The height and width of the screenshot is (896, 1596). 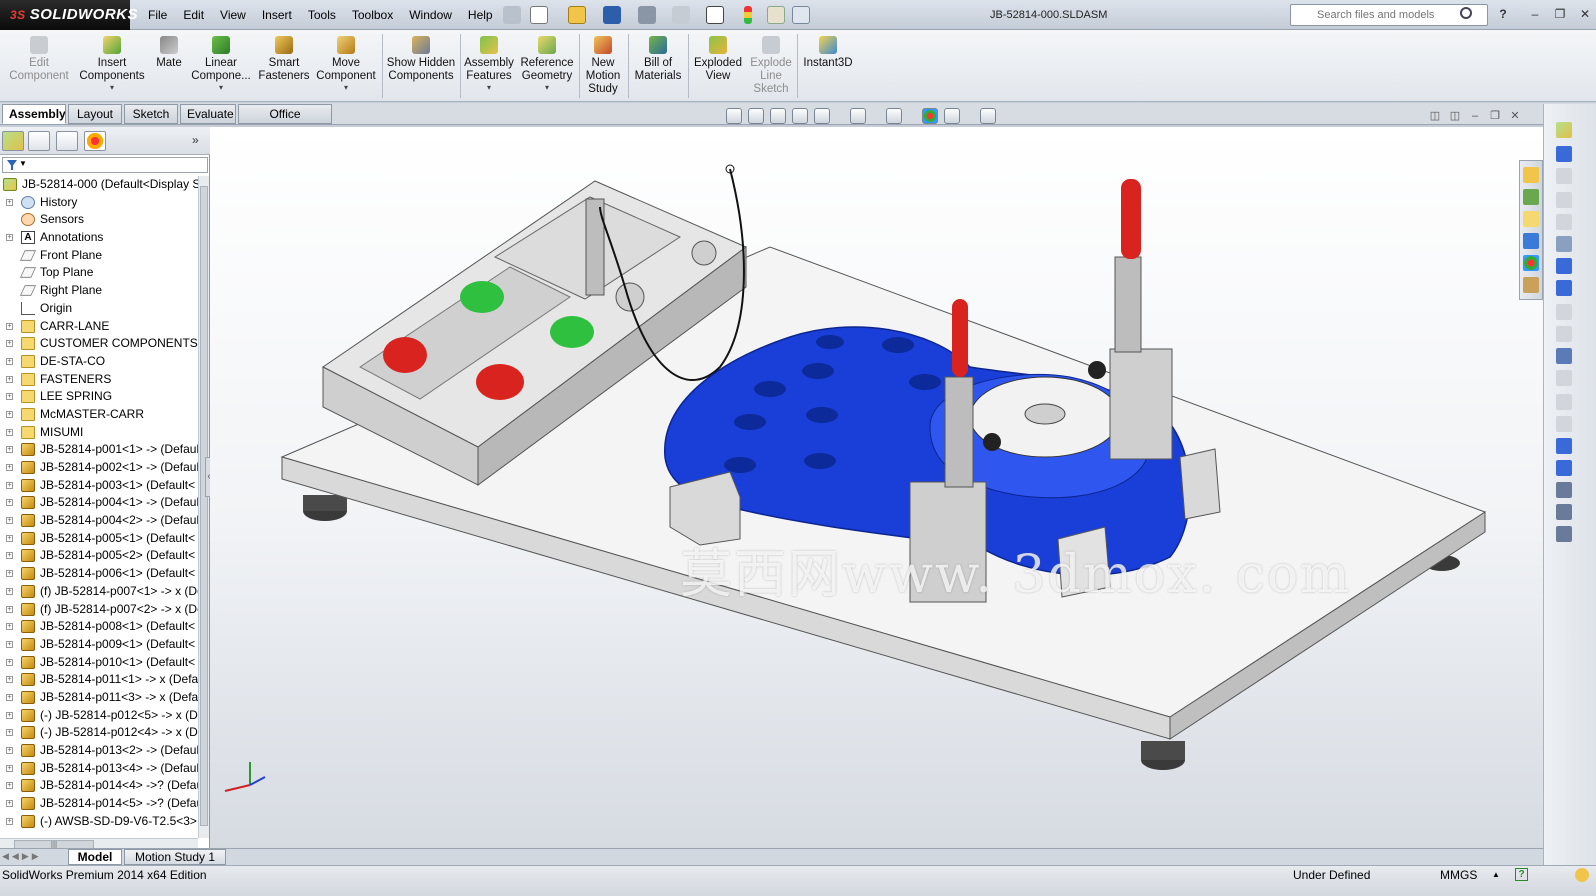 I want to click on menu-tools: Tools, so click(x=322, y=15).